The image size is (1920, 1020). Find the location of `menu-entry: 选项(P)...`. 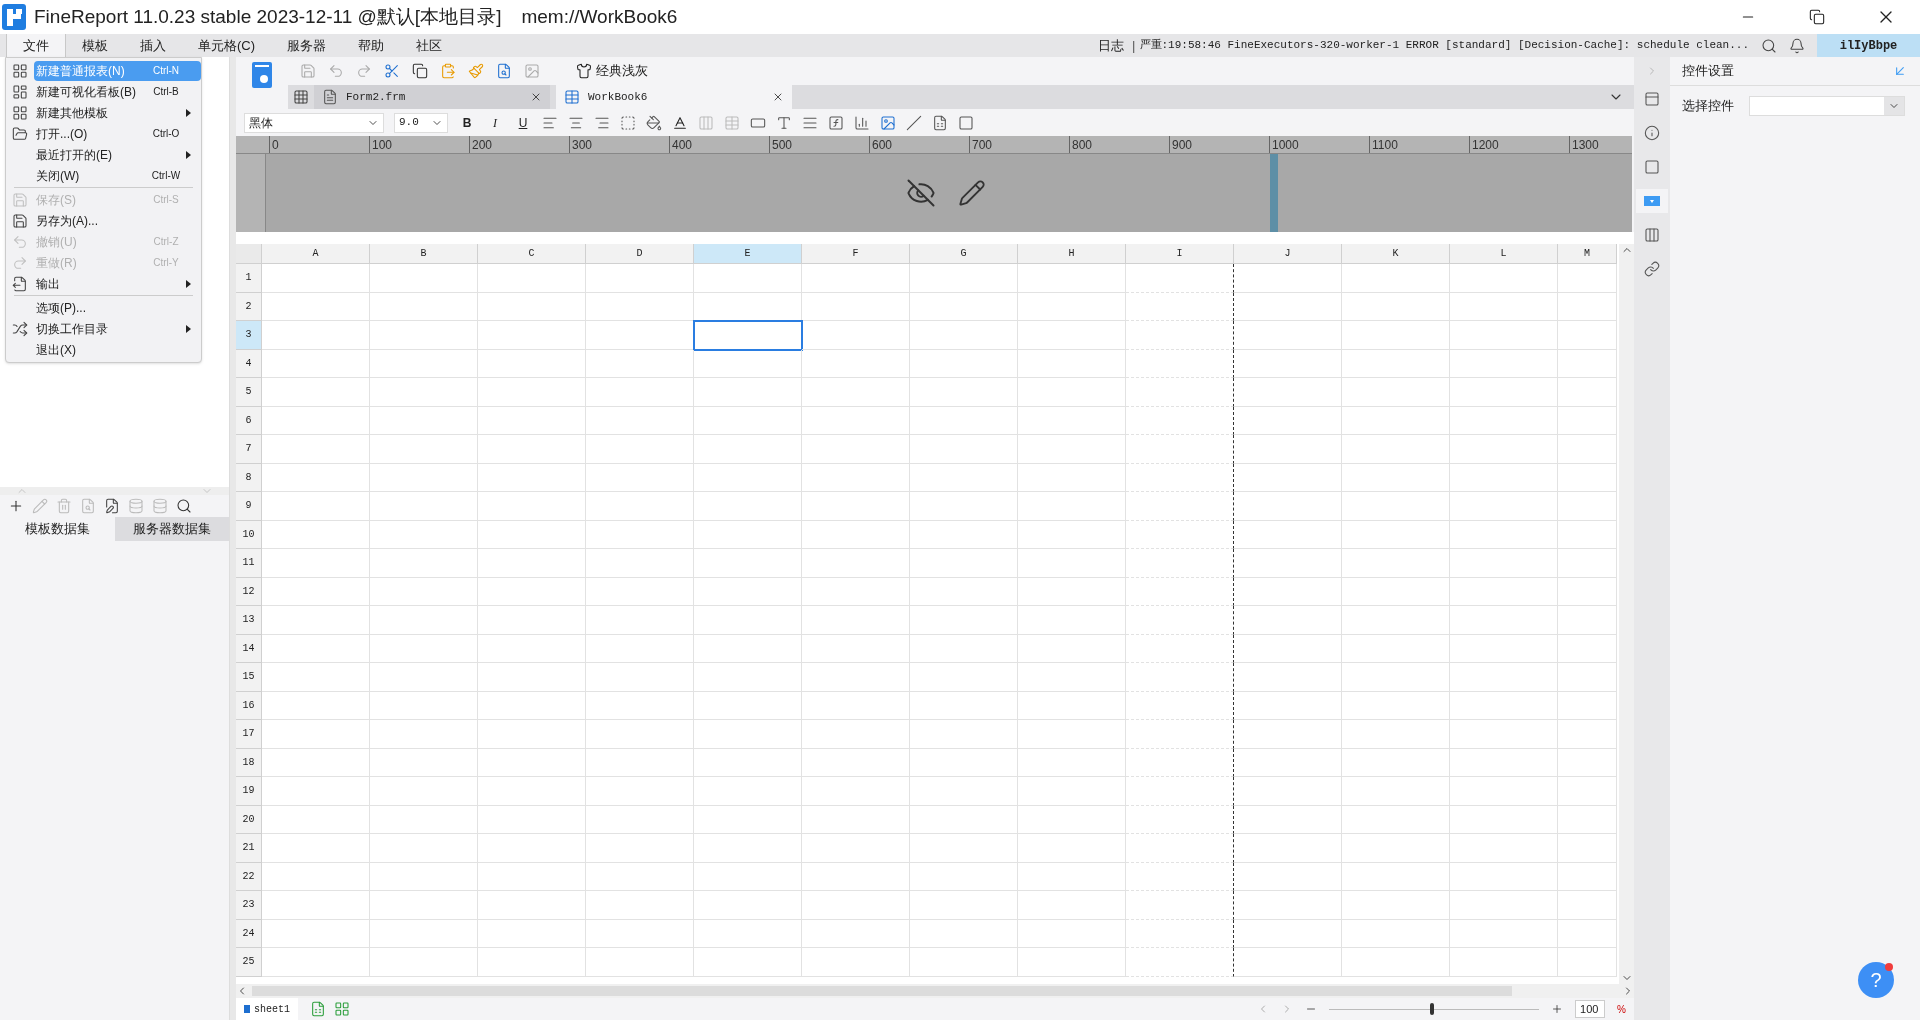

menu-entry: 选项(P)... is located at coordinates (103, 307).